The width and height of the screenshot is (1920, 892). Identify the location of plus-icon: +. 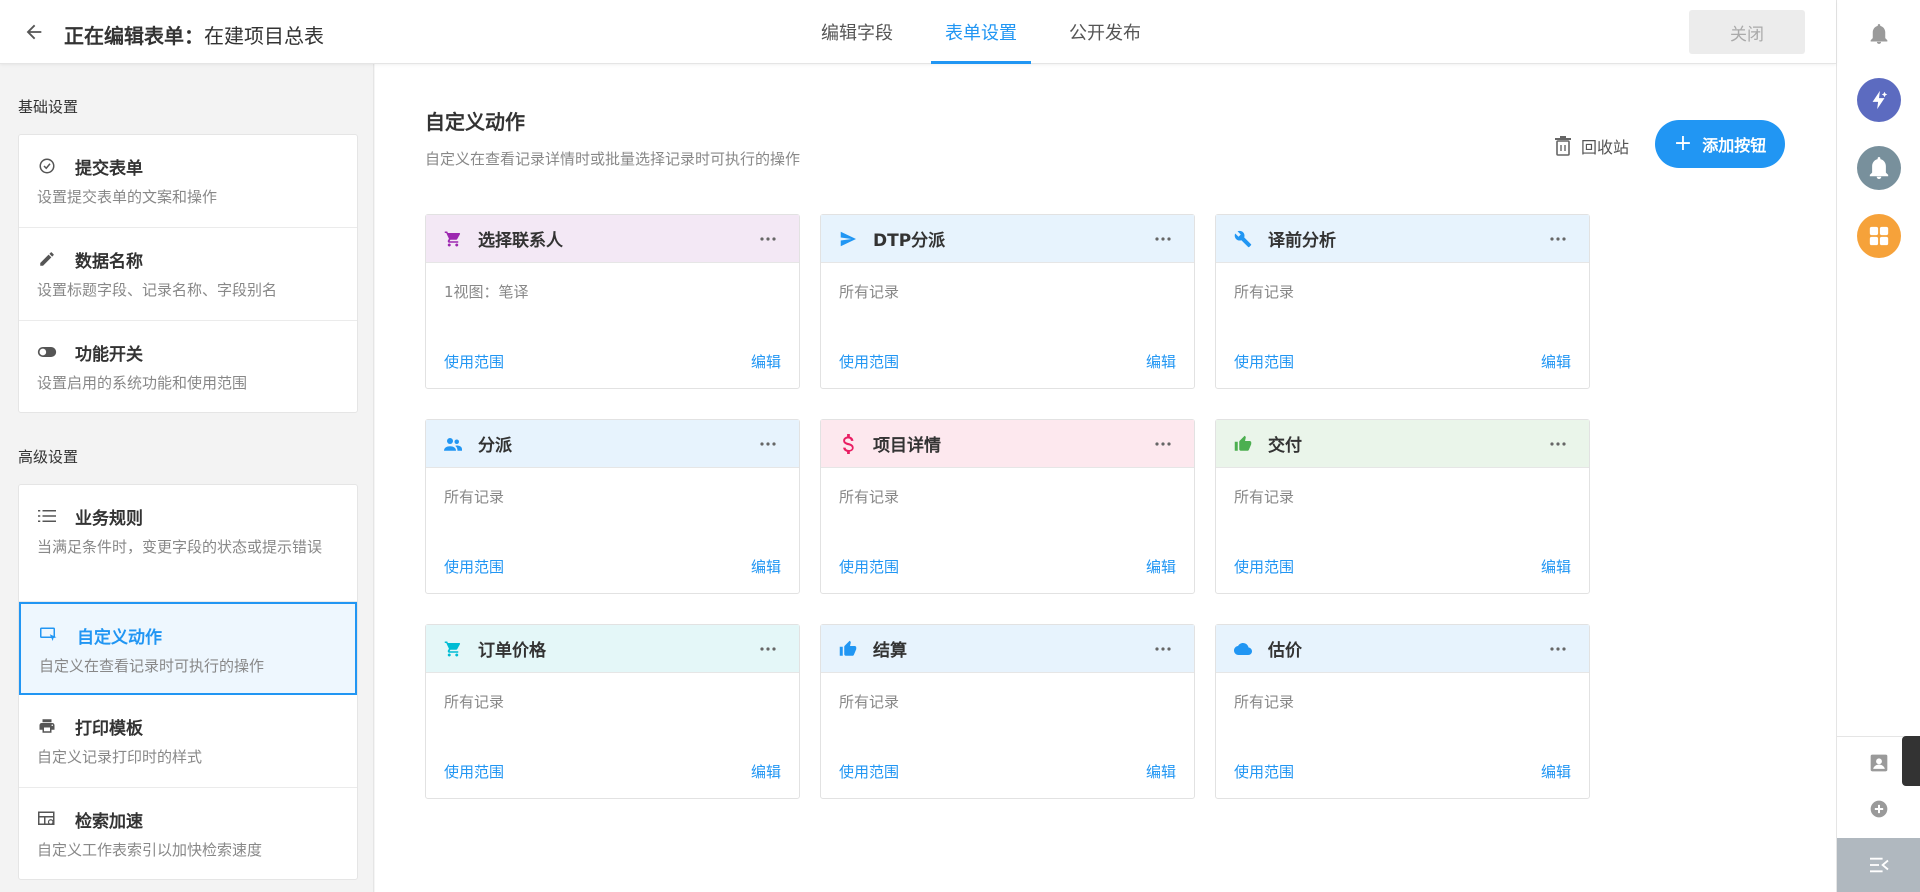
(1683, 143).